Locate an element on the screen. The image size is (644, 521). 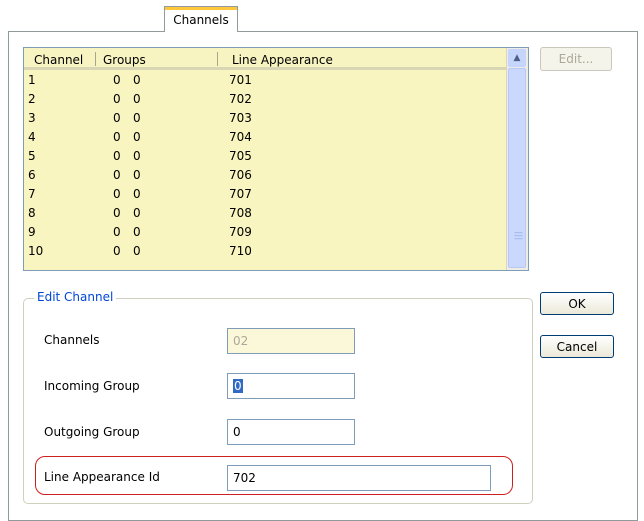
cell-line-appearance: 708 is located at coordinates (240, 213).